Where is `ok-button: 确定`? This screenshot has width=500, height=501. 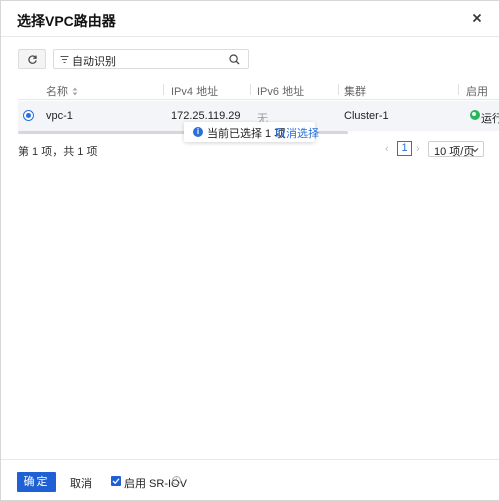
ok-button: 确定 is located at coordinates (36, 482).